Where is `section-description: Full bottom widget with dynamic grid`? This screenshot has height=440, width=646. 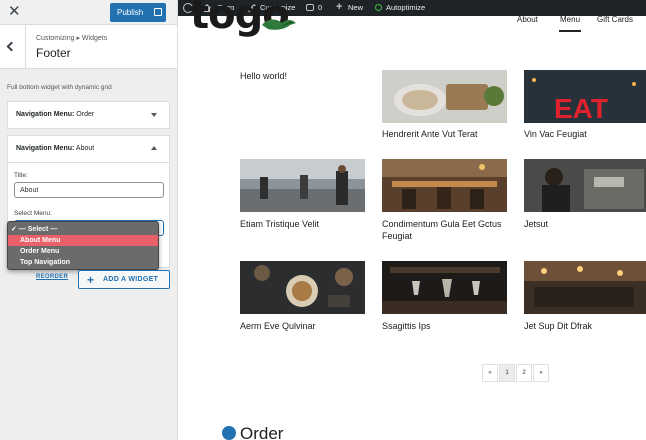
section-description: Full bottom widget with dynamic grid is located at coordinates (59, 87).